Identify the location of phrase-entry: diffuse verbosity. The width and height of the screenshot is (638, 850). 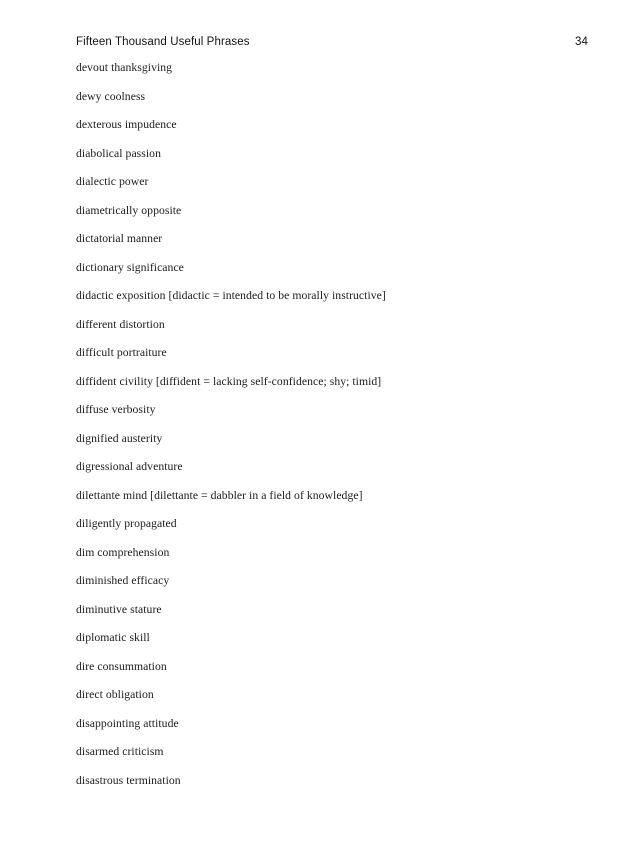
(116, 409).